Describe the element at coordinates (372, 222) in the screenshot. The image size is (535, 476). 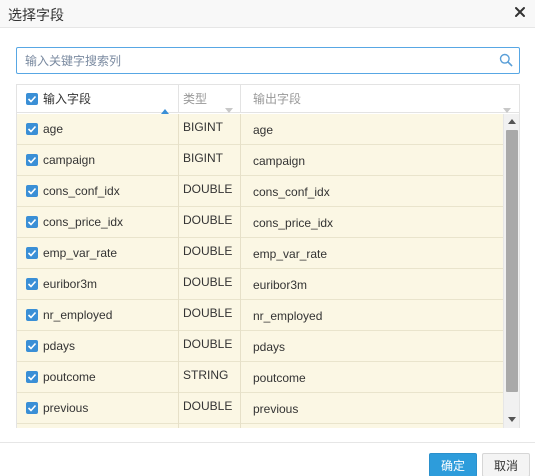
I see `output-field-cell: cons_price_idx` at that location.